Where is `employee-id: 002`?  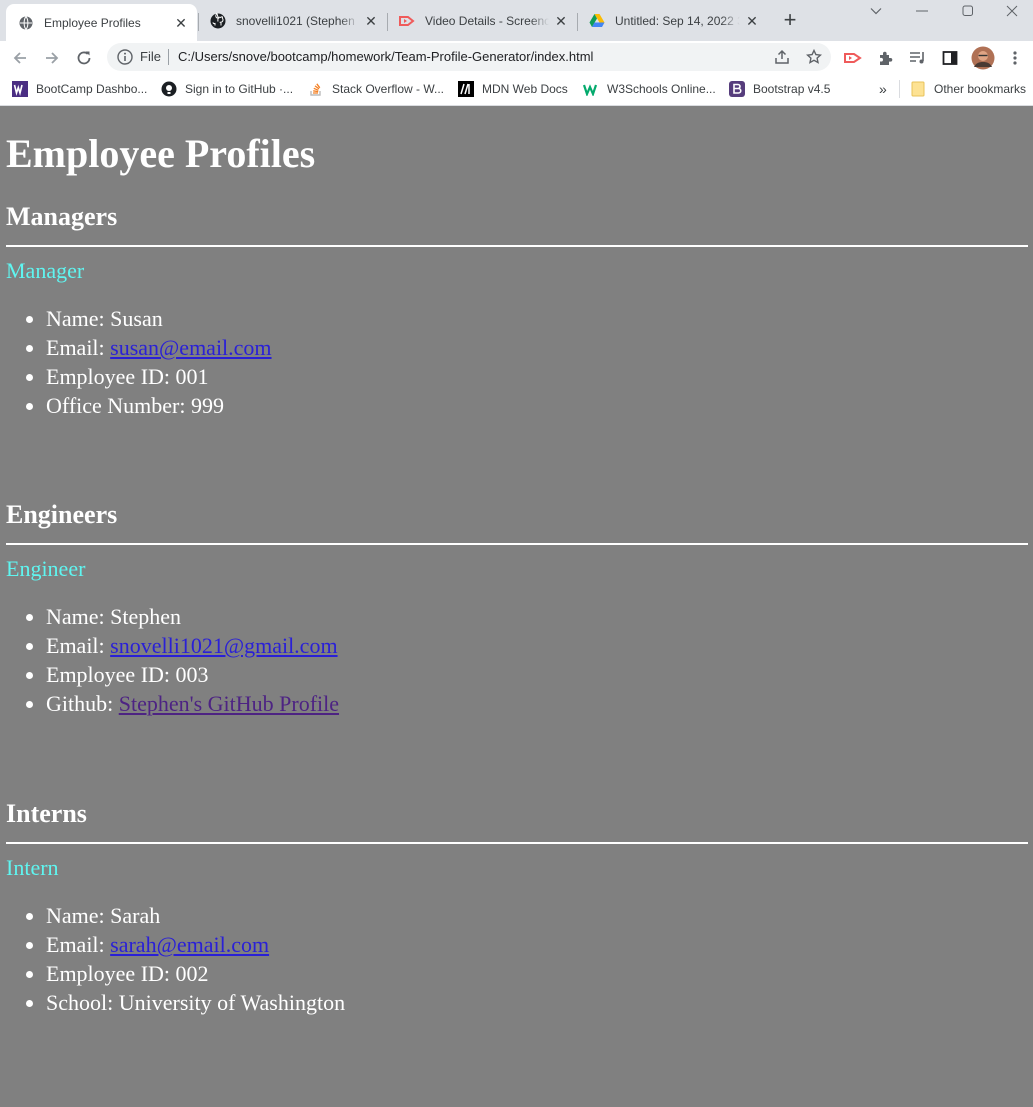 employee-id: 002 is located at coordinates (192, 973).